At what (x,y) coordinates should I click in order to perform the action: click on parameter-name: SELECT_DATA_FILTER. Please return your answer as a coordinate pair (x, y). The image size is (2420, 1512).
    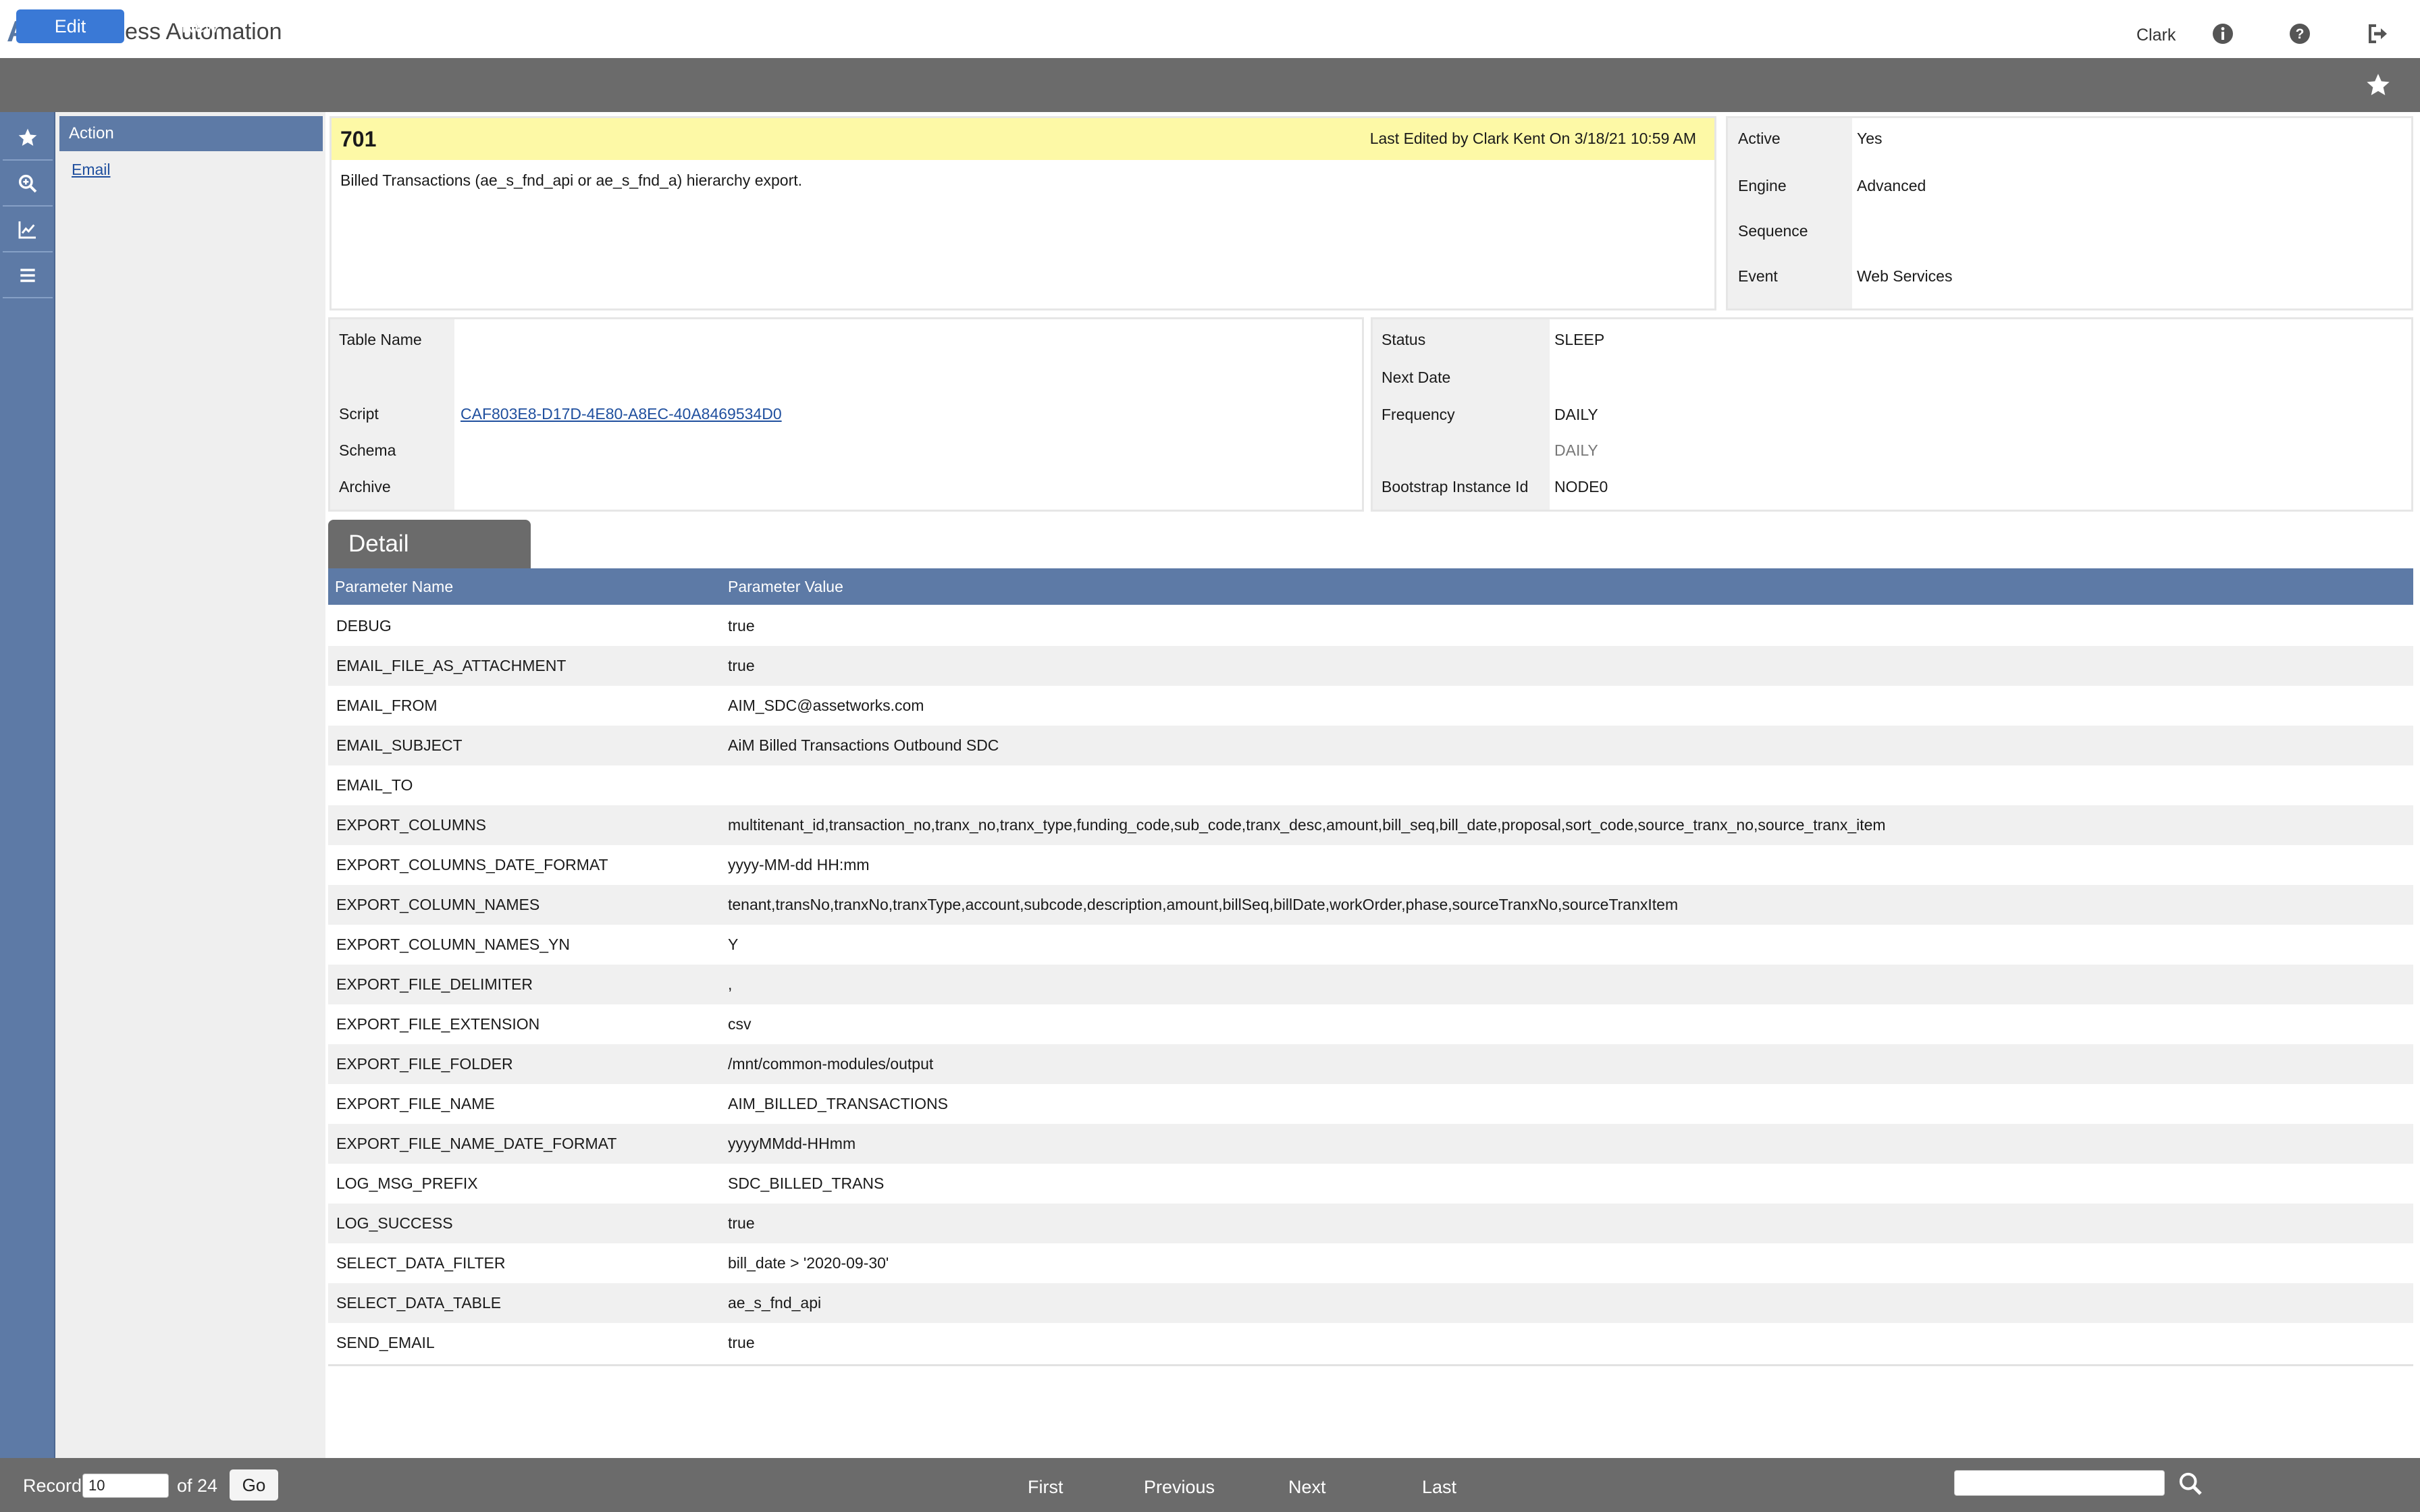
    Looking at the image, I should click on (421, 1263).